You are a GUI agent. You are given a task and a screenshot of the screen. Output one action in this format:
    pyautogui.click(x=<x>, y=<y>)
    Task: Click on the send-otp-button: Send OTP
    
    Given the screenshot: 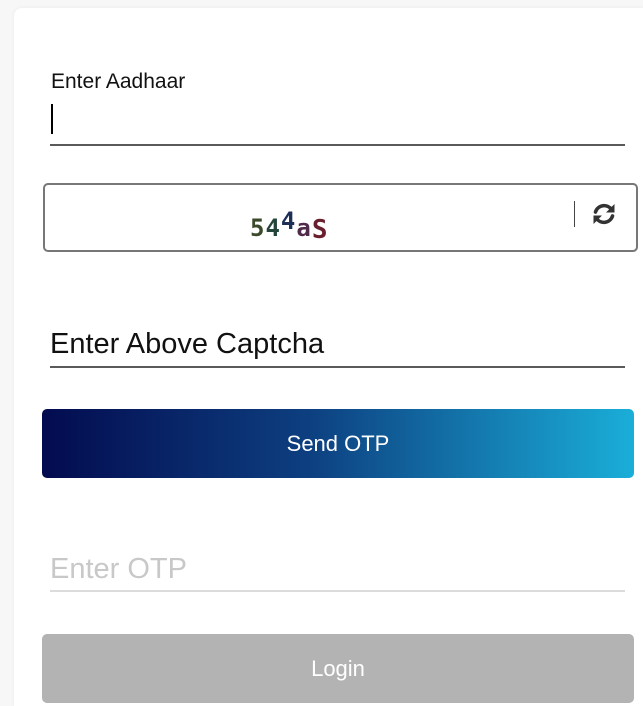 What is the action you would take?
    pyautogui.click(x=338, y=443)
    